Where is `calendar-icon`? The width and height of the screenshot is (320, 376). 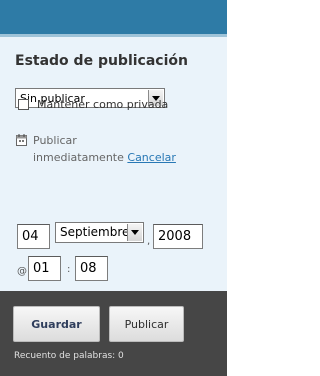
calendar-icon is located at coordinates (21, 140).